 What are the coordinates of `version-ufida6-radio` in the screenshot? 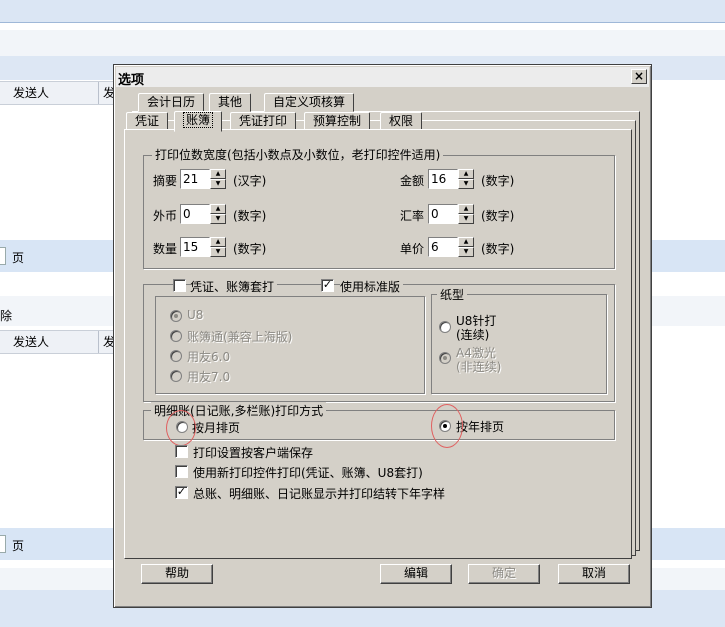 It's located at (176, 356).